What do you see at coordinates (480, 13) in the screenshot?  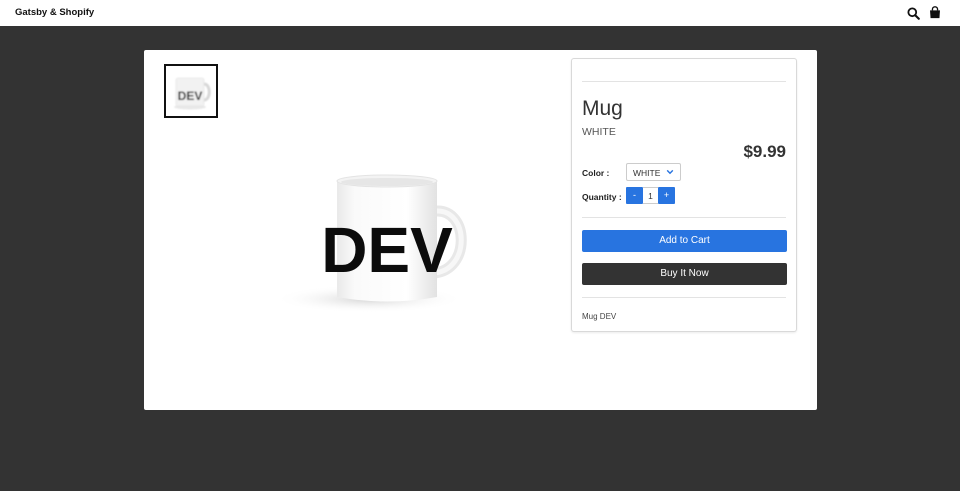 I see `top-navbar: Gatsby & Shopify` at bounding box center [480, 13].